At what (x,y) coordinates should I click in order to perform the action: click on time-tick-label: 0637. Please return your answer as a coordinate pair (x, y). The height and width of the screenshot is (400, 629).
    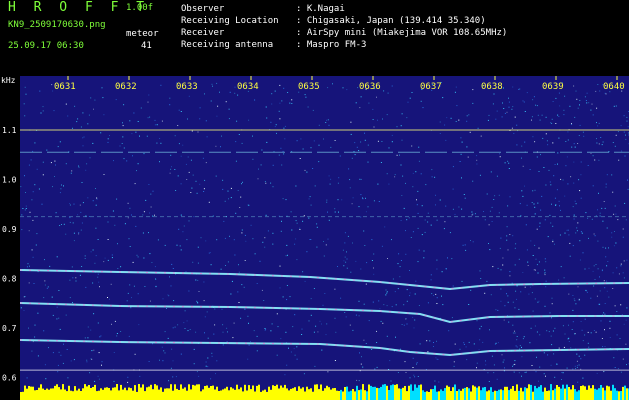
    Looking at the image, I should click on (431, 87).